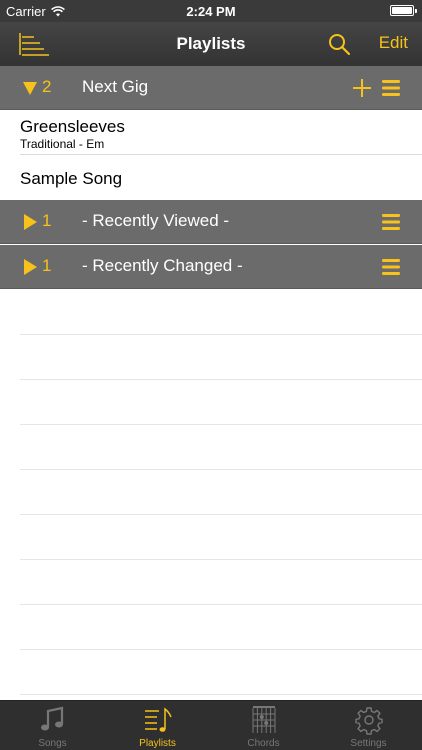  Describe the element at coordinates (62, 144) in the screenshot. I see `song-subtitle: Traditional - Em` at that location.